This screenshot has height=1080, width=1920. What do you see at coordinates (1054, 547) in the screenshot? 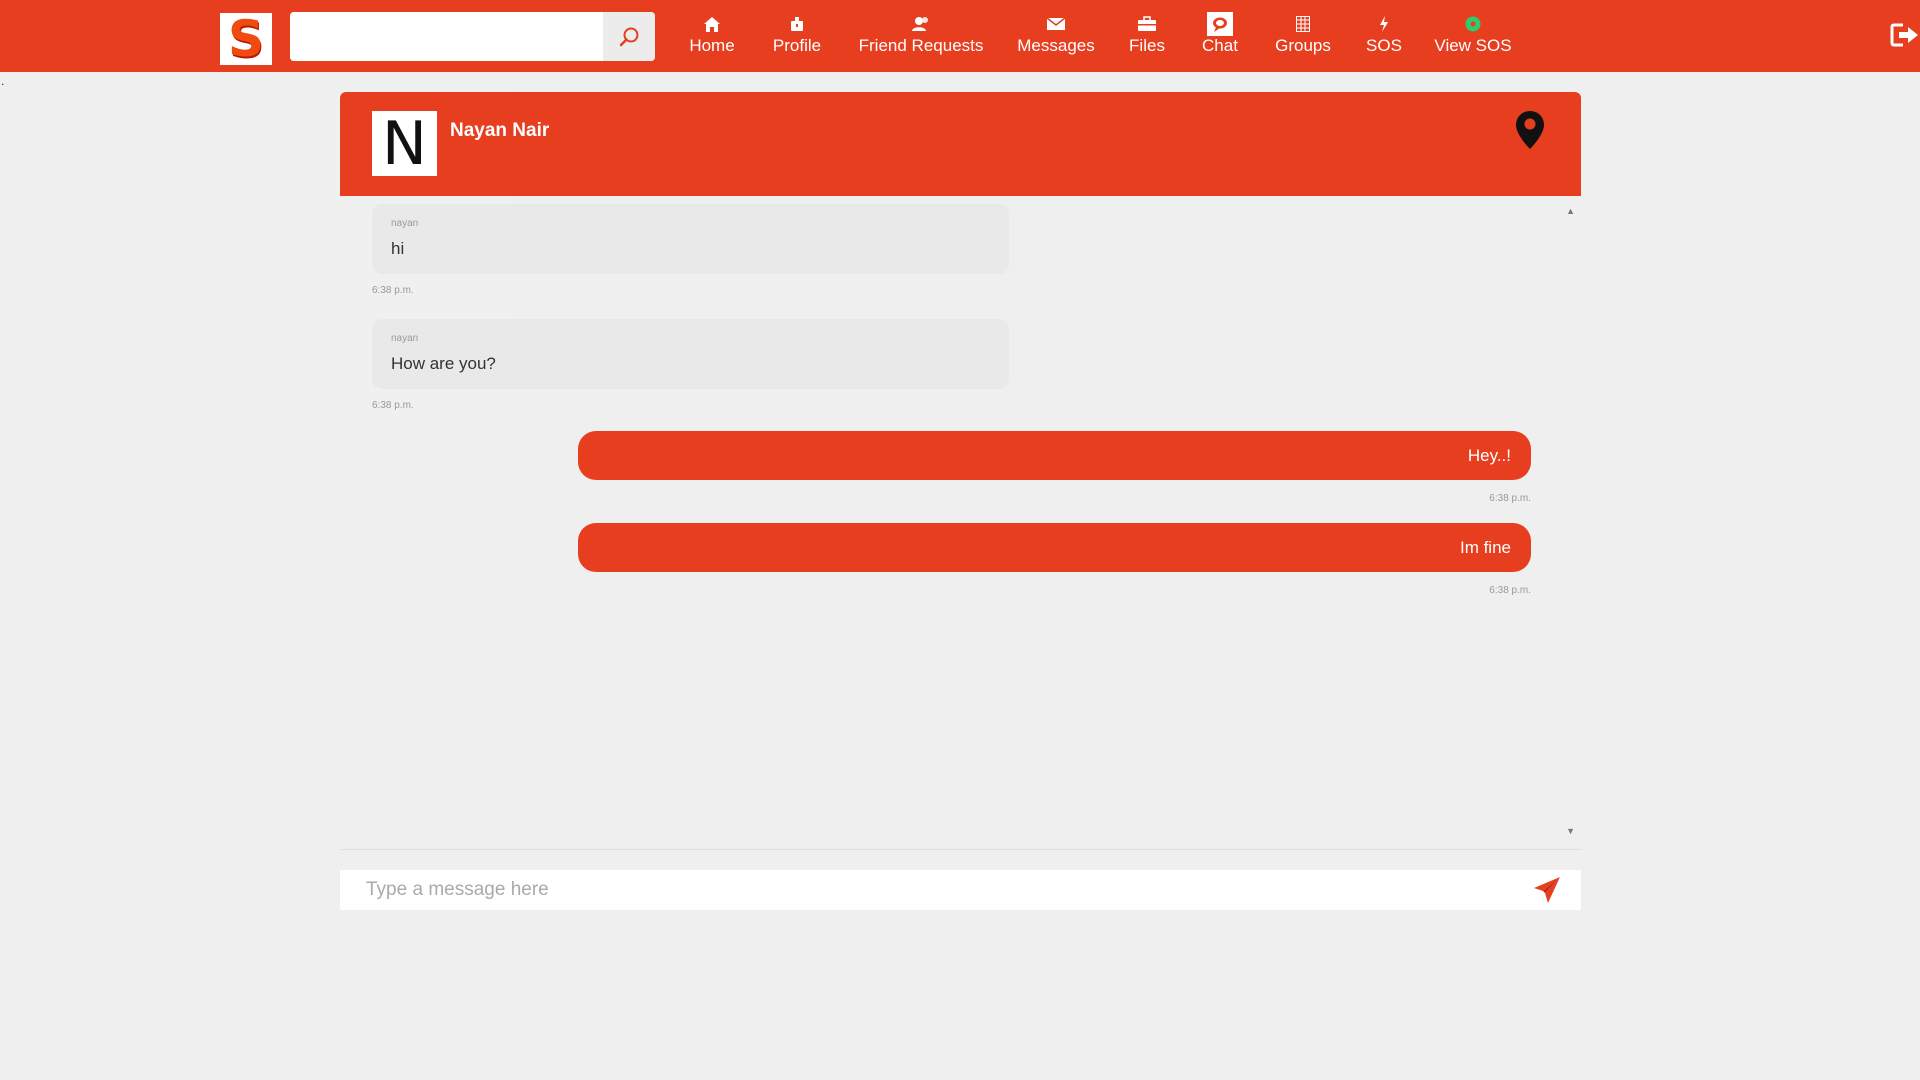
I see `outgoing-message: Im fine` at bounding box center [1054, 547].